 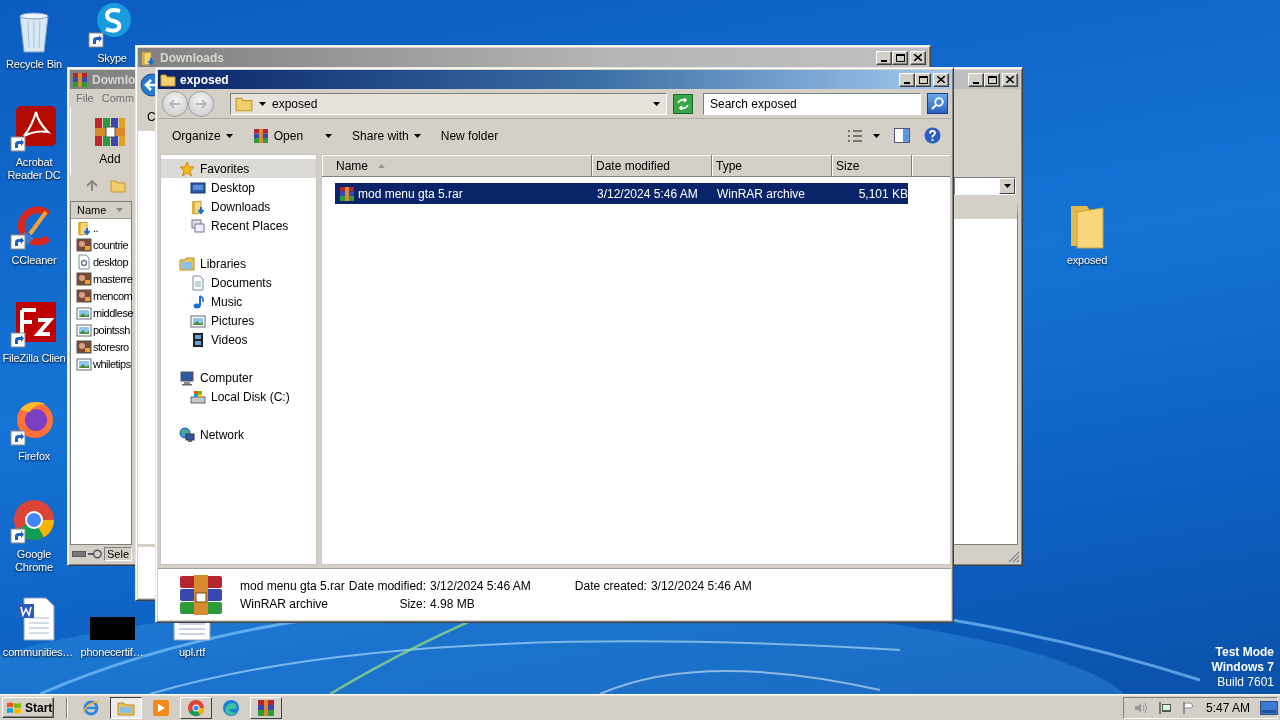 What do you see at coordinates (386, 135) in the screenshot?
I see `toolbar-menu-button: Share with` at bounding box center [386, 135].